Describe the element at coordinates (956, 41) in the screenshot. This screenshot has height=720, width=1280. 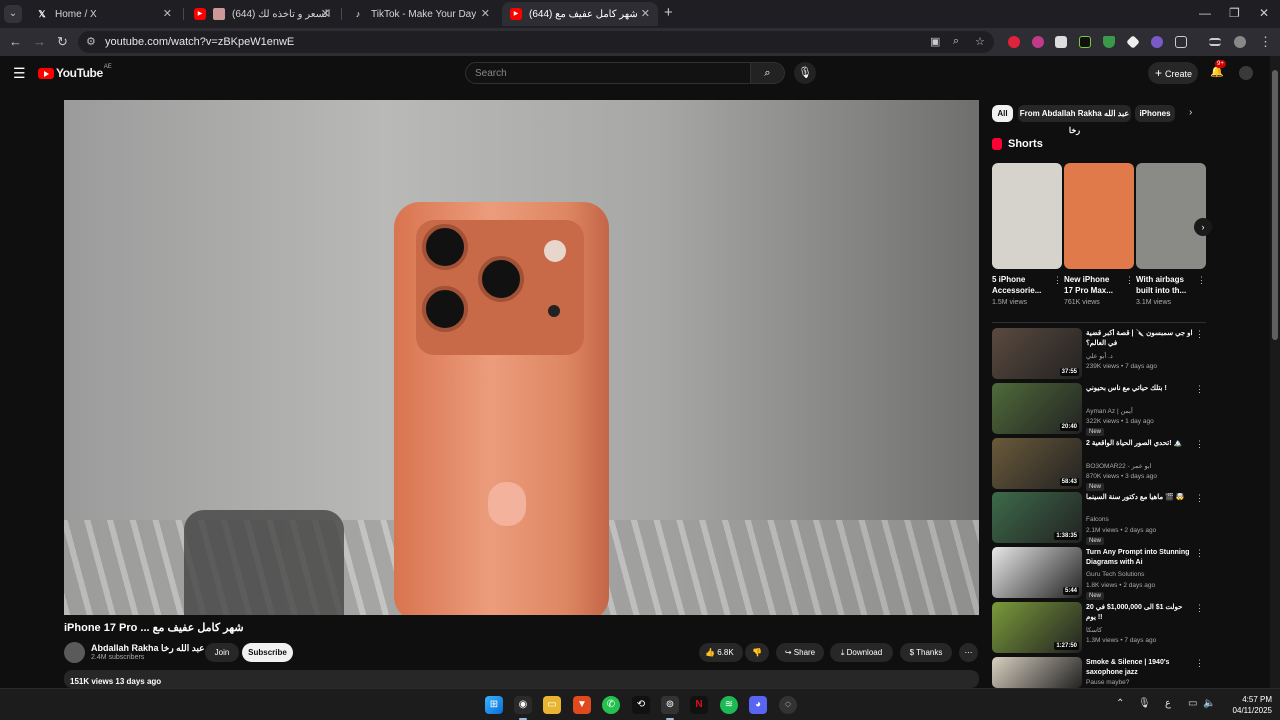
I see `zoom-icon: ⌕` at that location.